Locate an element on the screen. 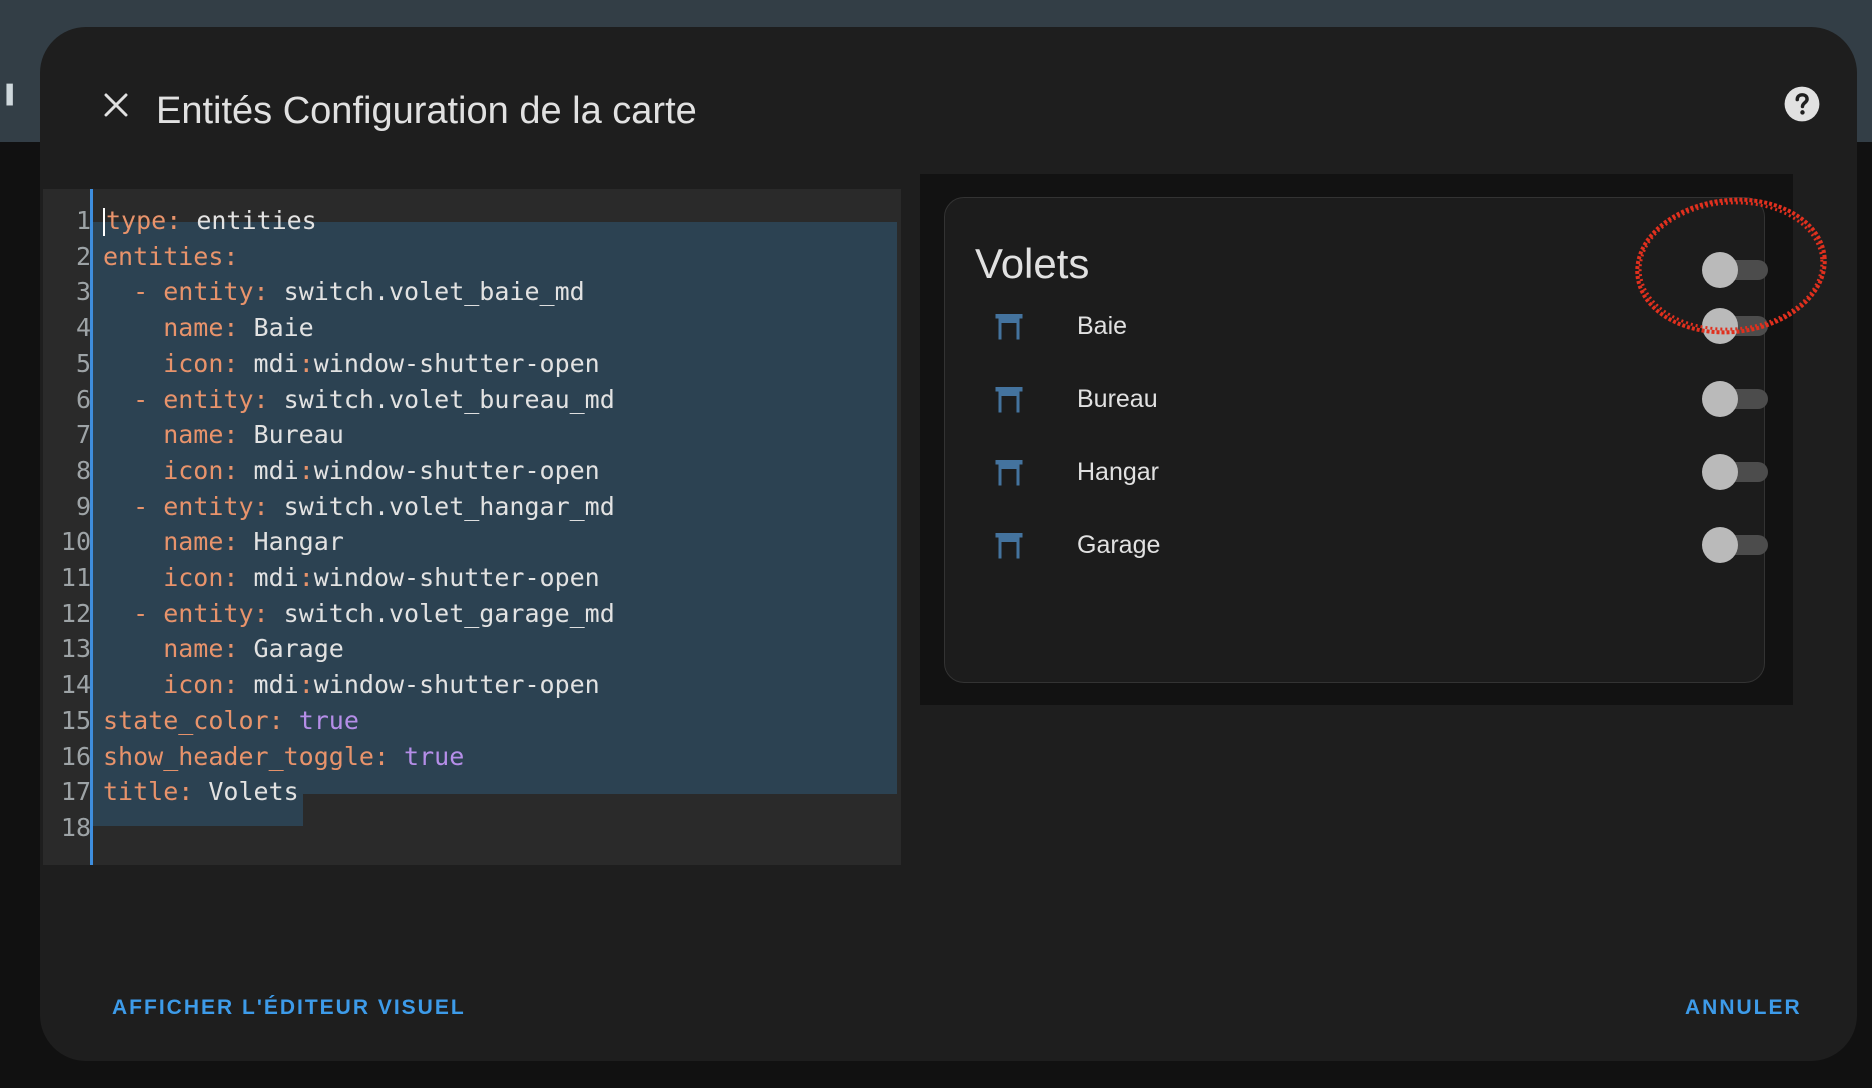 The image size is (1872, 1088). code-line: state_color: true is located at coordinates (231, 721).